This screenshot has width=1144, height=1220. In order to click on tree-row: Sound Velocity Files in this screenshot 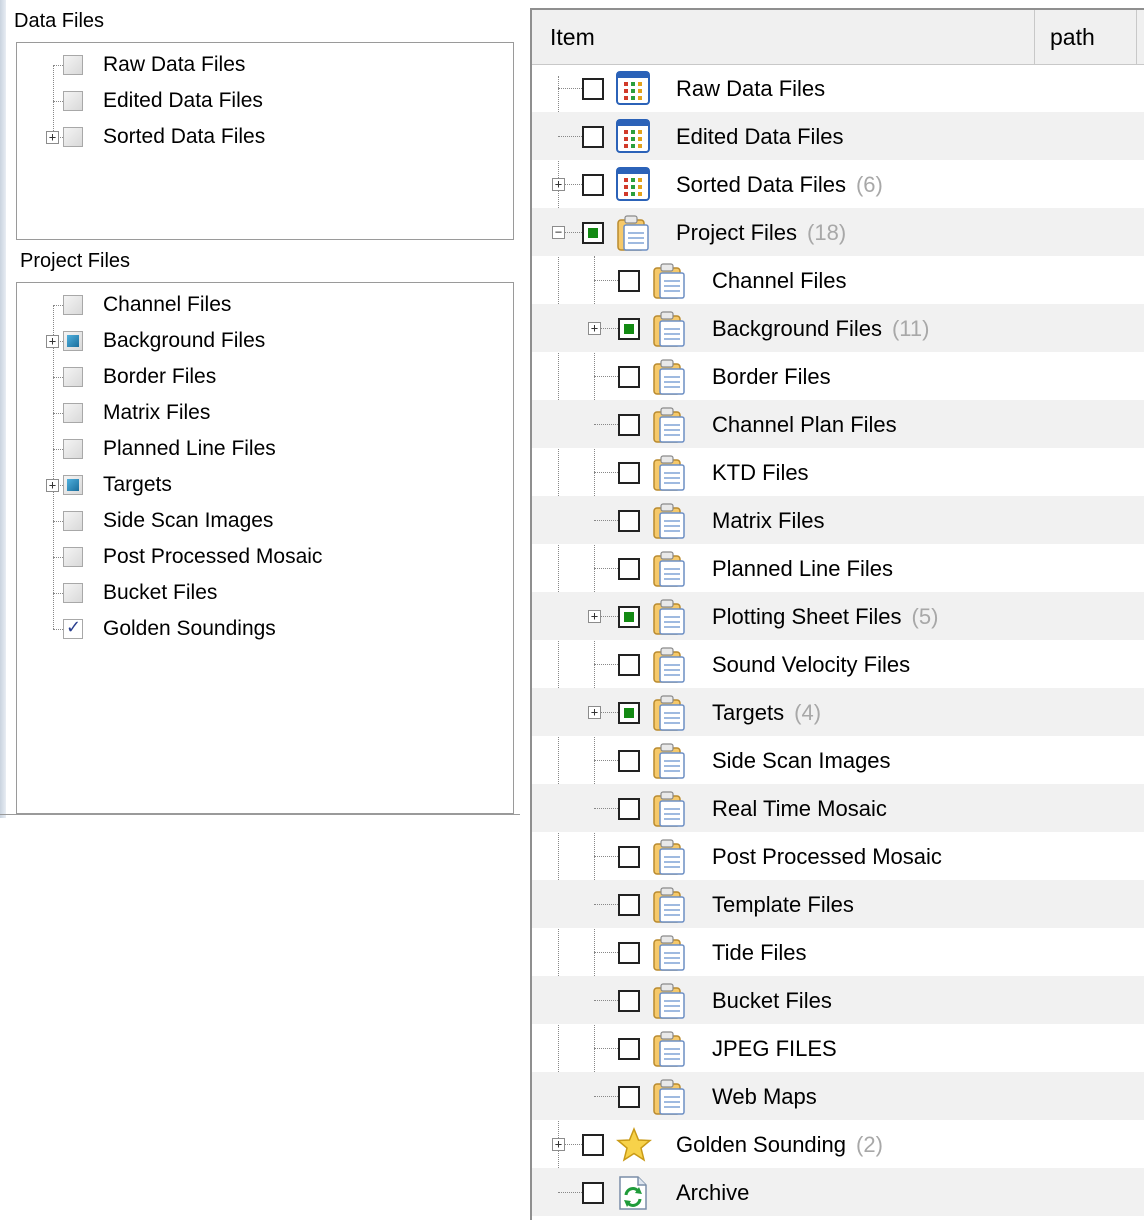, I will do `click(838, 664)`.